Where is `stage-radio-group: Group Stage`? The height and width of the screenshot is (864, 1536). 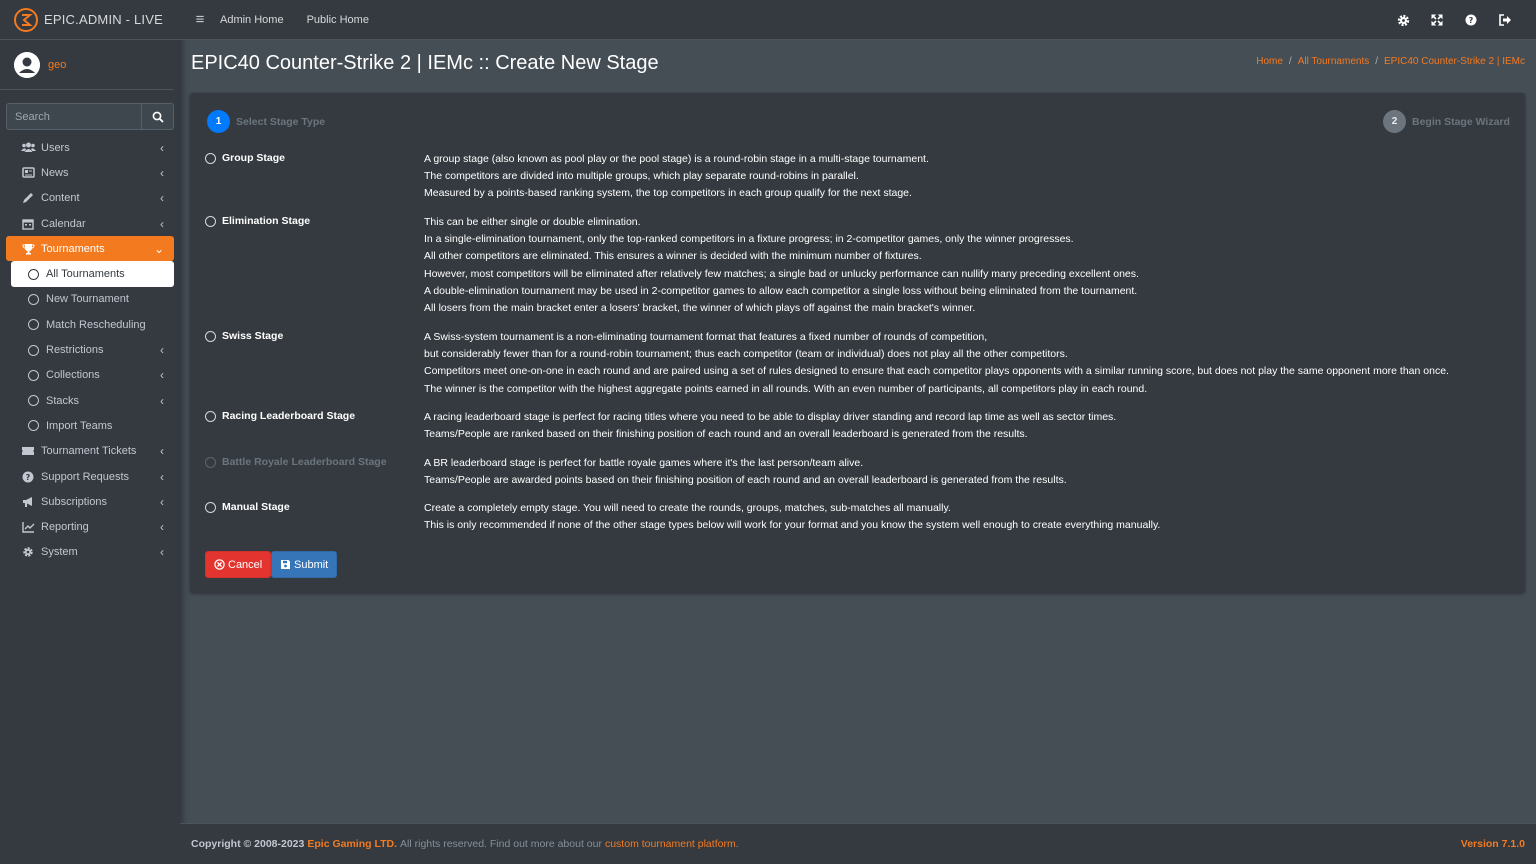
stage-radio-group: Group Stage is located at coordinates (245, 158).